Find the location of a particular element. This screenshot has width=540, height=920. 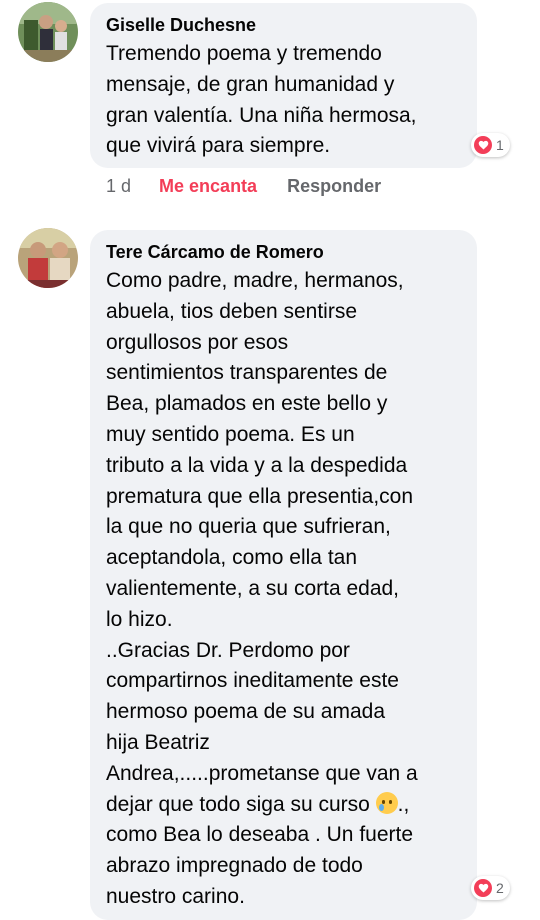

comment-author: Tere Cárcamo de Romero is located at coordinates (215, 252).